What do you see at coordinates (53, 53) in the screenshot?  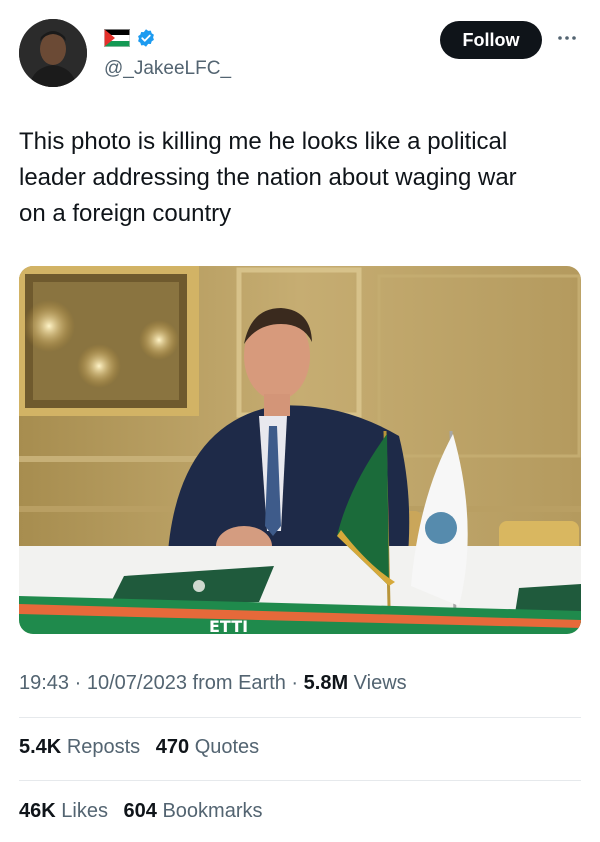 I see `avatar` at bounding box center [53, 53].